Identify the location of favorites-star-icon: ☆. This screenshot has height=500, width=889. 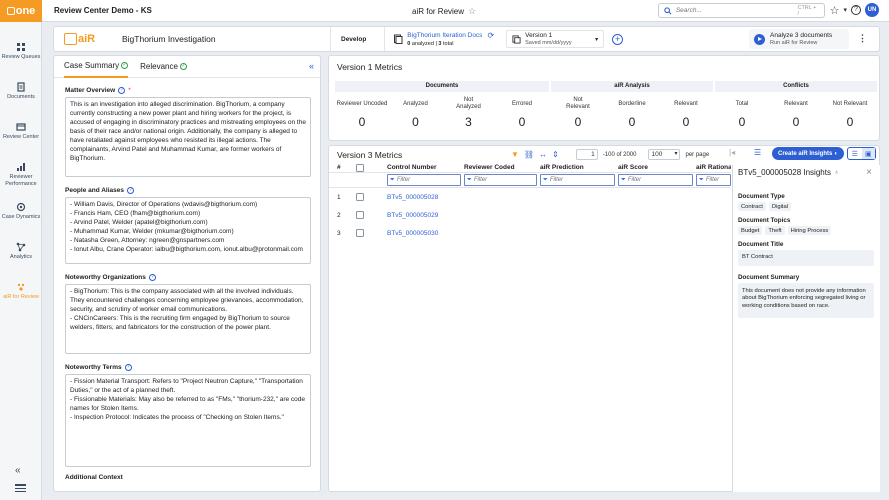
(835, 10).